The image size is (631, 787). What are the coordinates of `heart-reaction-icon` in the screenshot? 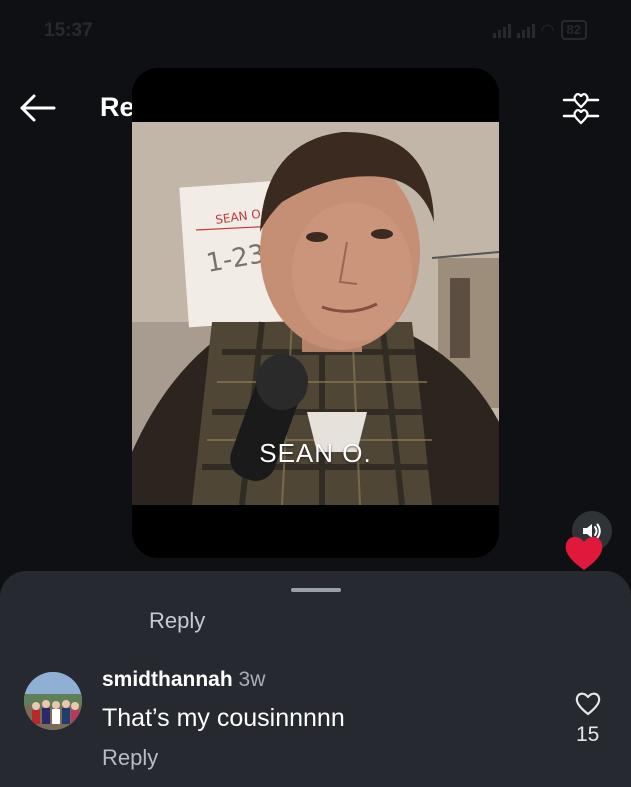 It's located at (584, 552).